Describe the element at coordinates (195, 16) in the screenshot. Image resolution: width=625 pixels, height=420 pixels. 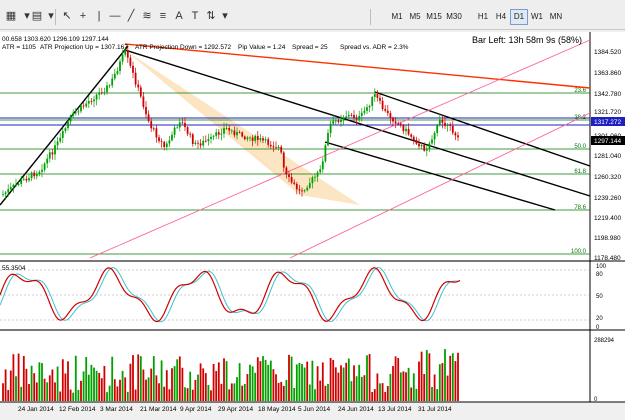
I see `label-icon: T` at that location.